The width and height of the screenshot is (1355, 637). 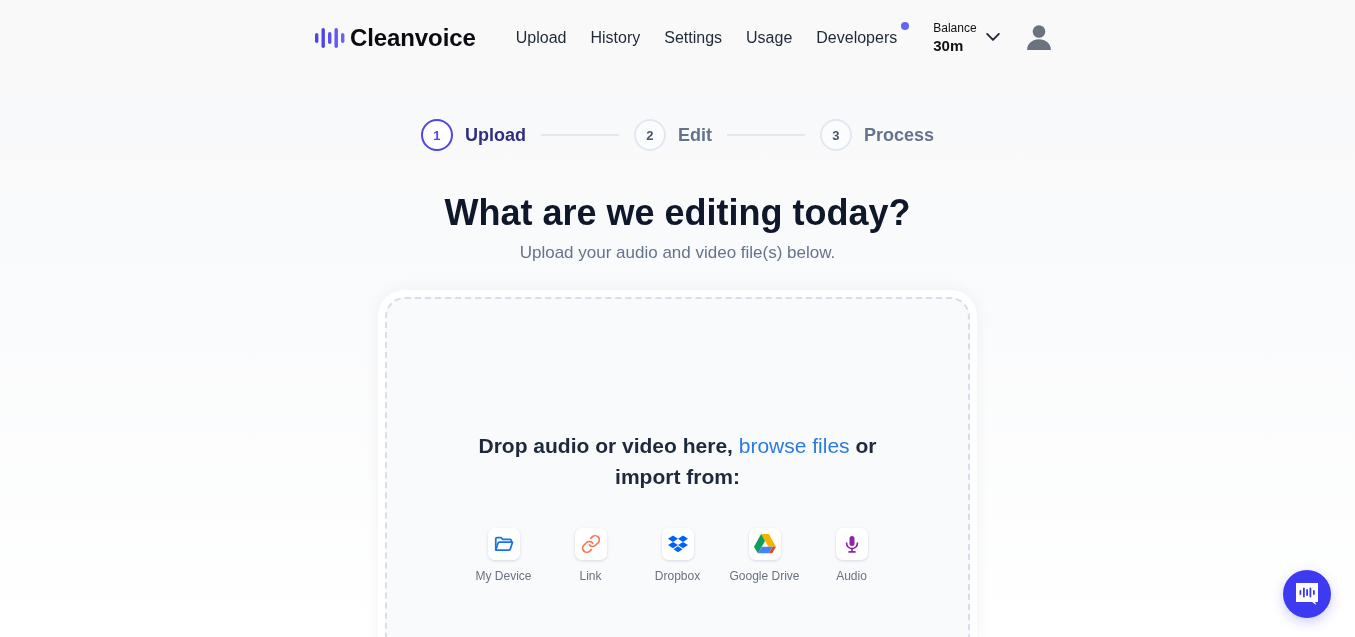 I want to click on page-title: What are we editing today?, so click(x=677, y=213).